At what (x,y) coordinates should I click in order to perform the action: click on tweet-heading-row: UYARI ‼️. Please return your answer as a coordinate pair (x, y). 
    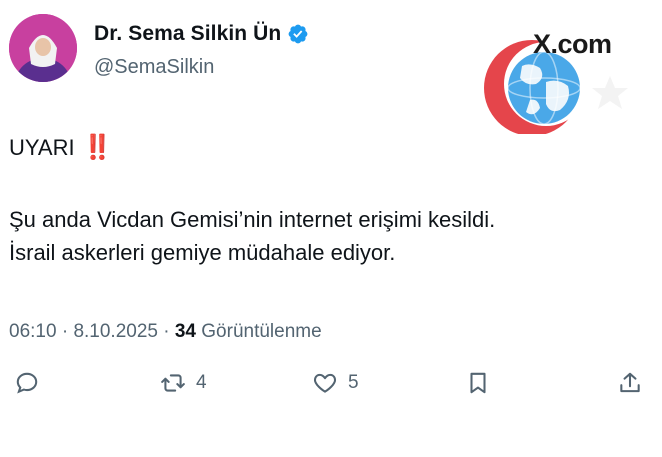
    Looking at the image, I should click on (61, 147).